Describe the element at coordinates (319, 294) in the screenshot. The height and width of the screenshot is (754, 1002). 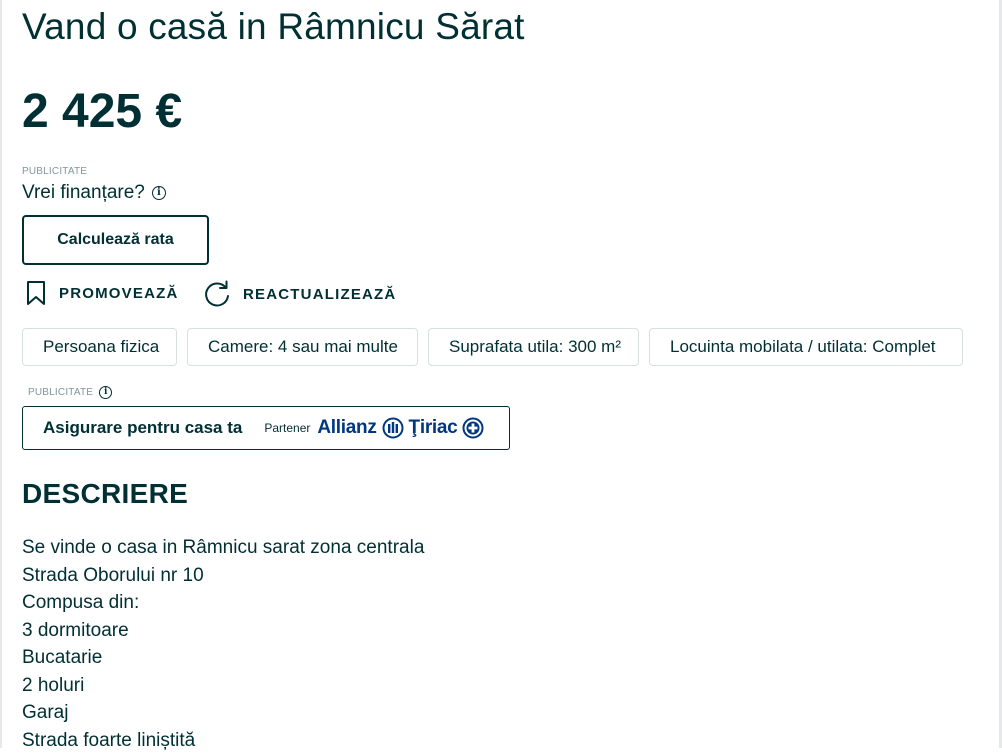
I see `refresh-label: REACTUALIZEAZĂ` at that location.